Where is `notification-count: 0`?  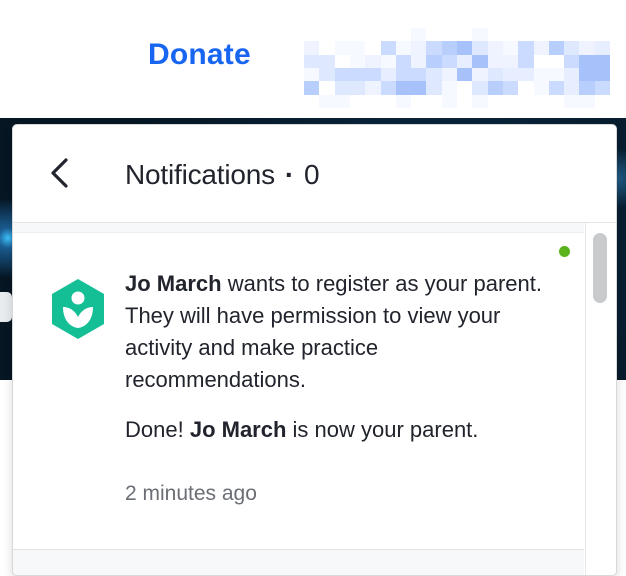 notification-count: 0 is located at coordinates (312, 174).